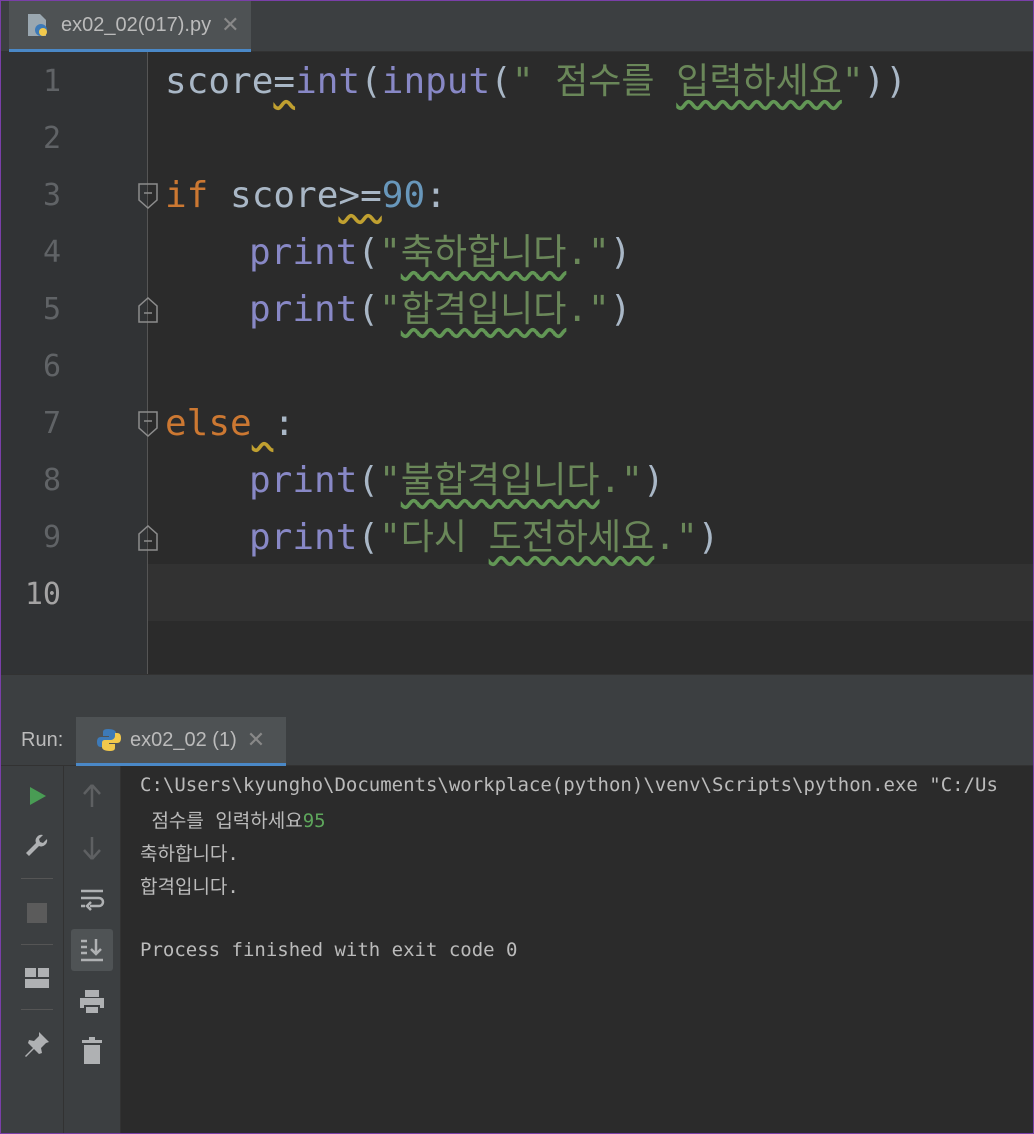 Image resolution: width=1034 pixels, height=1134 pixels. Describe the element at coordinates (571, 537) in the screenshot. I see `string-literal-typo: 도전하세요` at that location.